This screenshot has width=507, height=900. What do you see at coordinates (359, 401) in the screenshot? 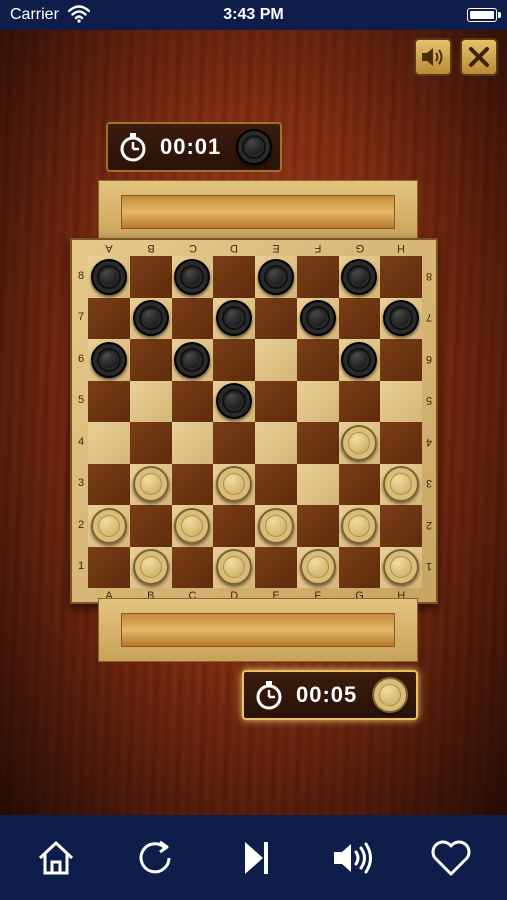
I see `square-G5` at bounding box center [359, 401].